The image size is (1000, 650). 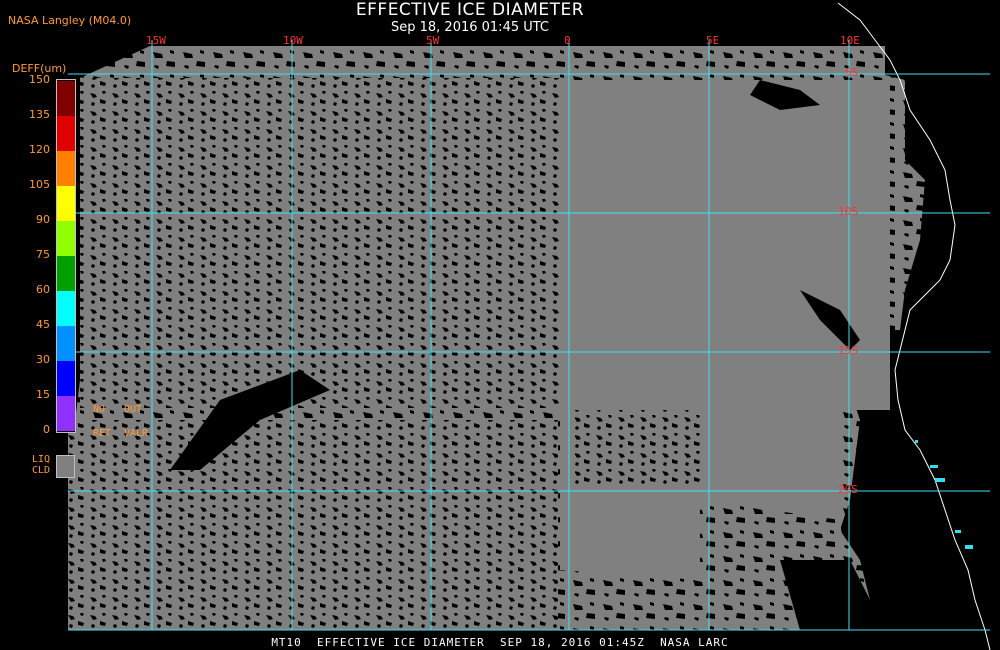 What do you see at coordinates (567, 40) in the screenshot?
I see `lon-label-0: 0` at bounding box center [567, 40].